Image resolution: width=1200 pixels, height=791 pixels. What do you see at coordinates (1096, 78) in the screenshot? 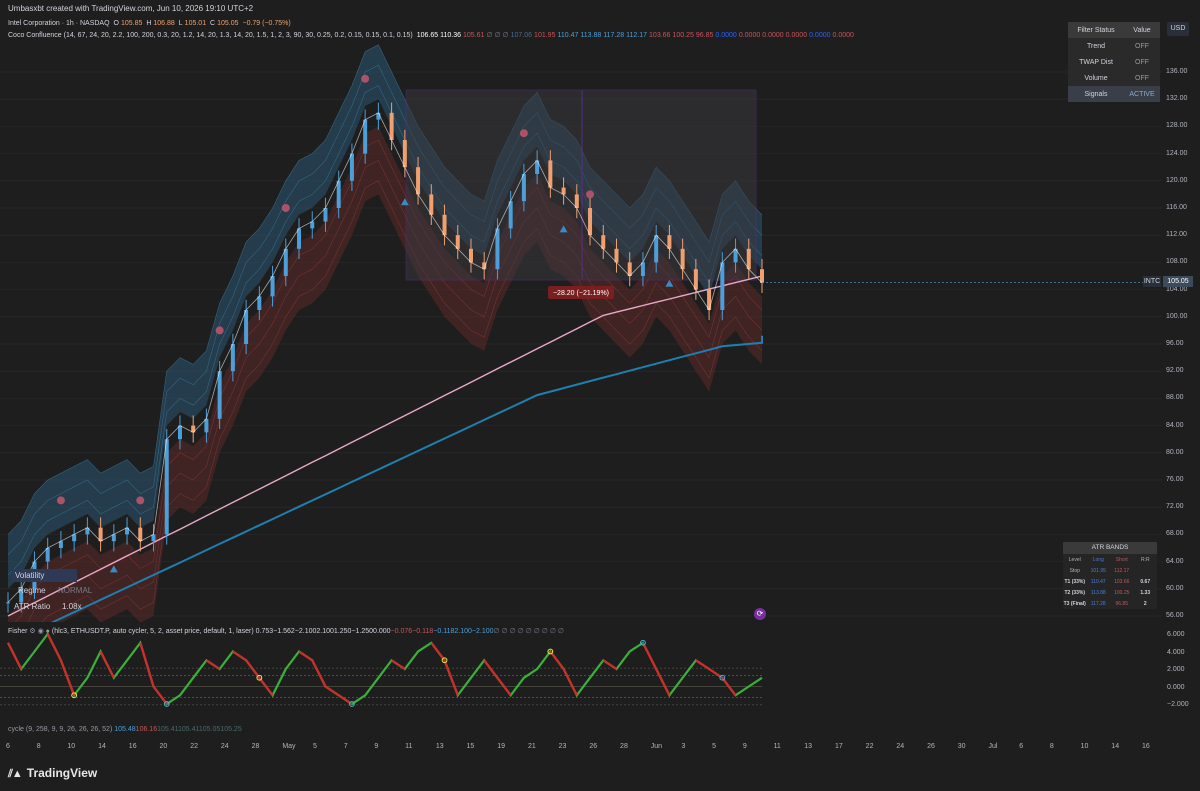
I see `filter-name: Volume` at bounding box center [1096, 78].